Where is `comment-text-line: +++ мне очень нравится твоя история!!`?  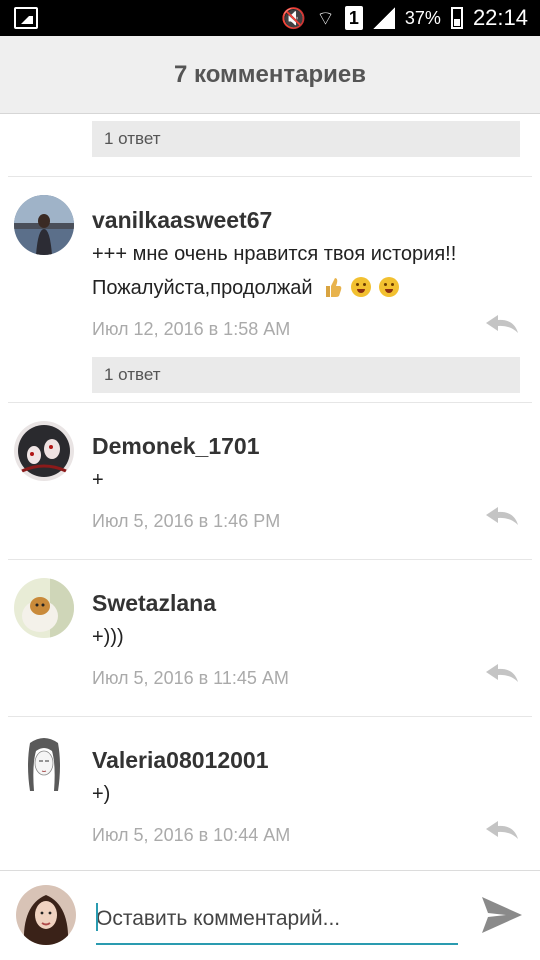 comment-text-line: +++ мне очень нравится твоя история!! is located at coordinates (274, 254).